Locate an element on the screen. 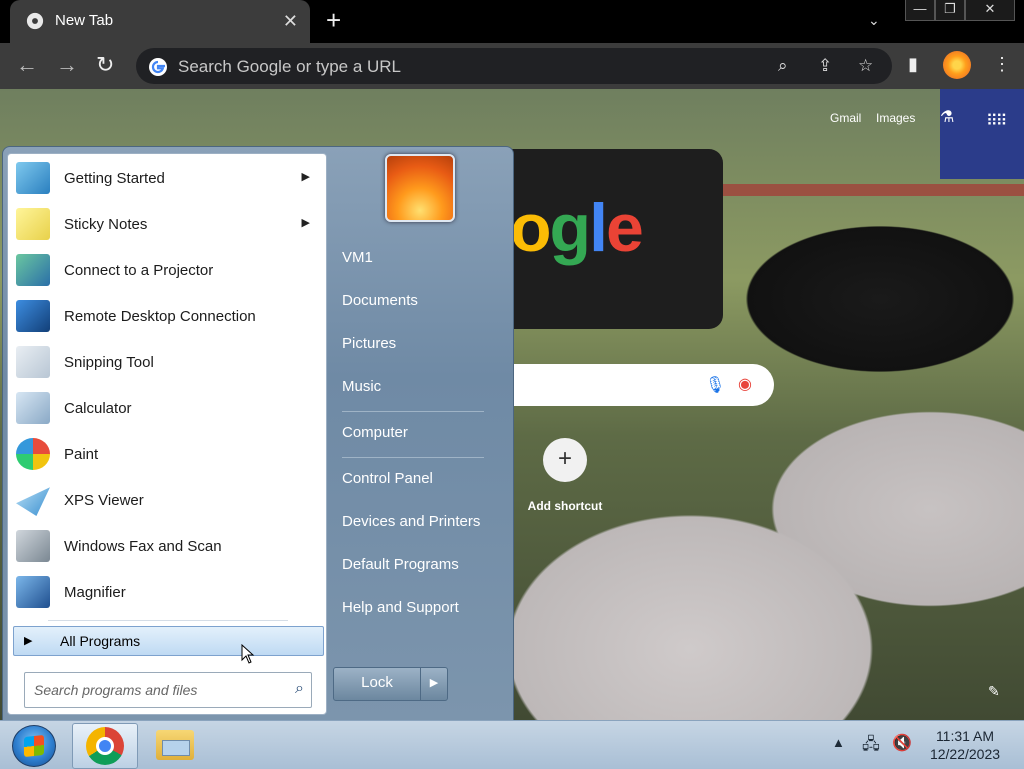 The width and height of the screenshot is (1024, 769). search-placeholder: Search programs and files is located at coordinates (116, 690).